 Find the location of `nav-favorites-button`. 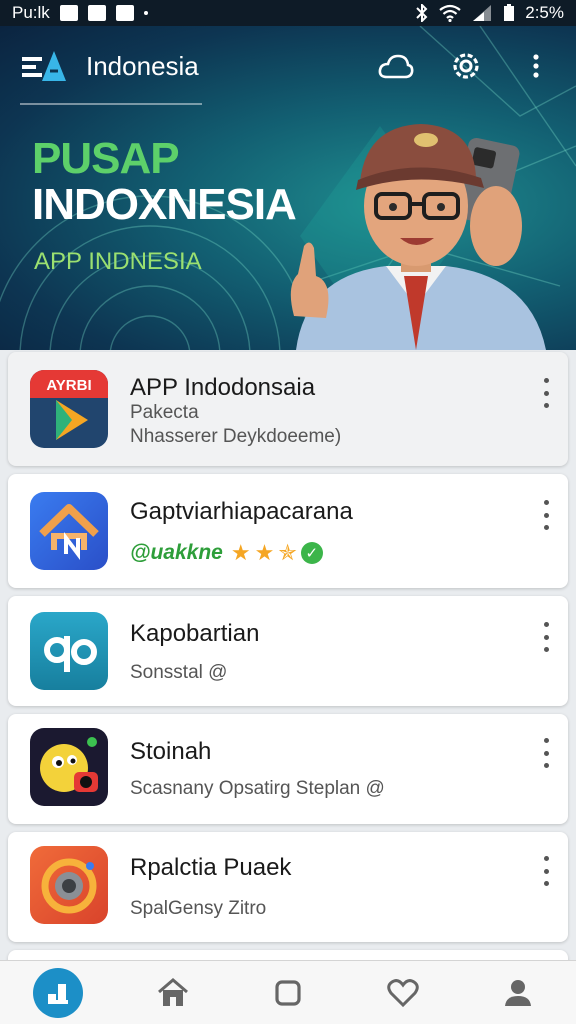

nav-favorites-button is located at coordinates (403, 993).